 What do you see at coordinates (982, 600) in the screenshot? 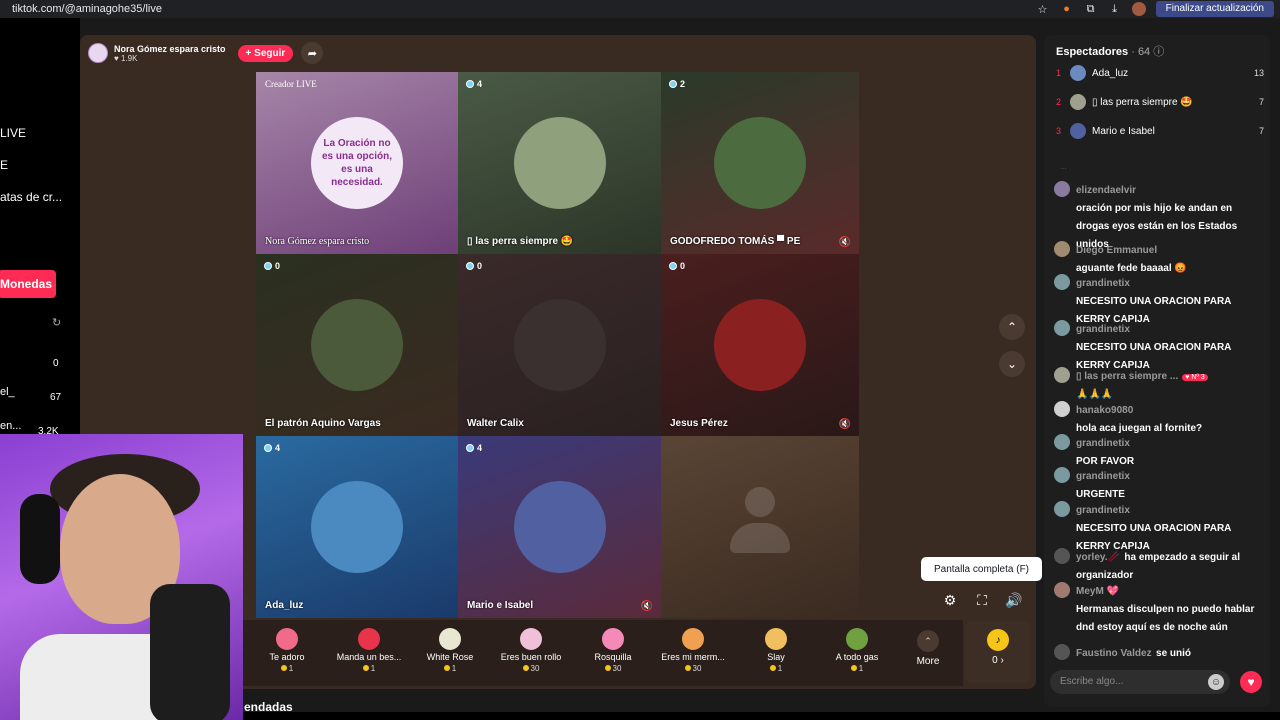
I see `fullscreen-icon: ⛶` at bounding box center [982, 600].